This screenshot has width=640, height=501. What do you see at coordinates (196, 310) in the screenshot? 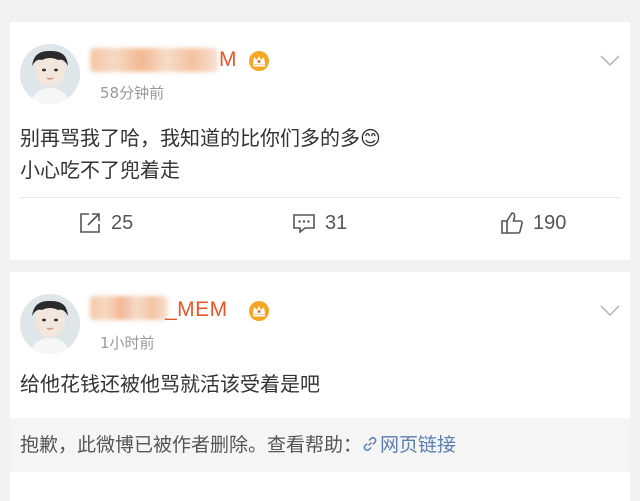
I see `username-suffix: _MEM` at bounding box center [196, 310].